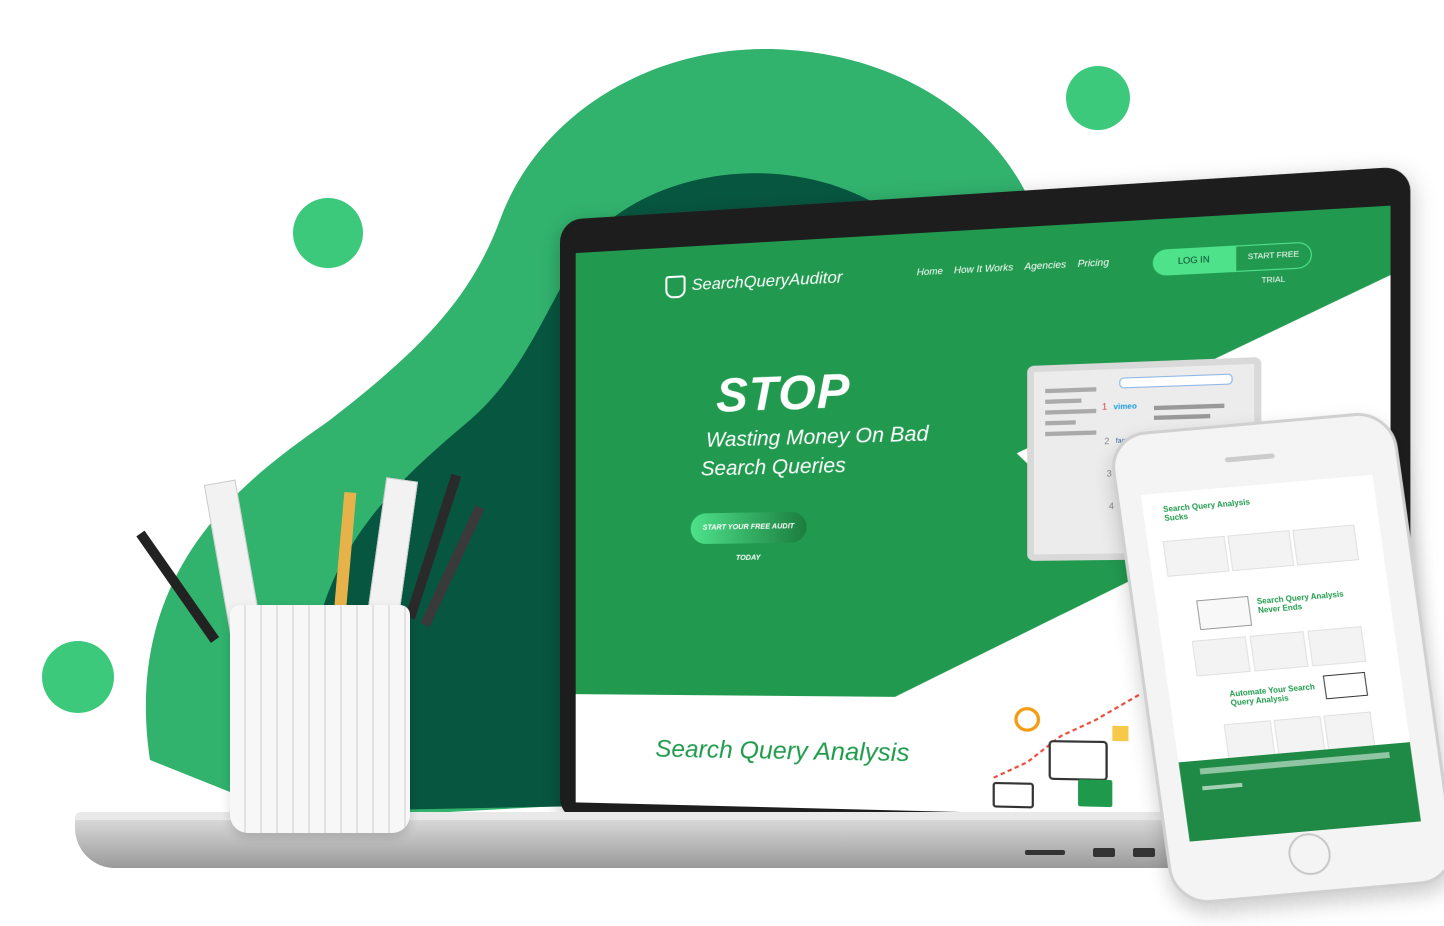  Describe the element at coordinates (78, 677) in the screenshot. I see `dot-bottom-left` at that location.